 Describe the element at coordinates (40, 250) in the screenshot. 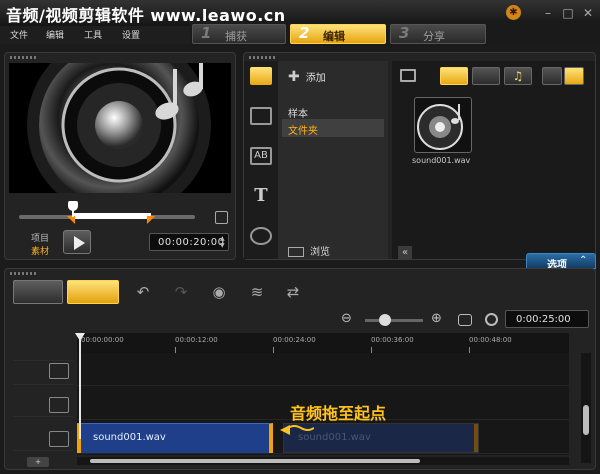

I see `mode-clip-label: 素材` at that location.